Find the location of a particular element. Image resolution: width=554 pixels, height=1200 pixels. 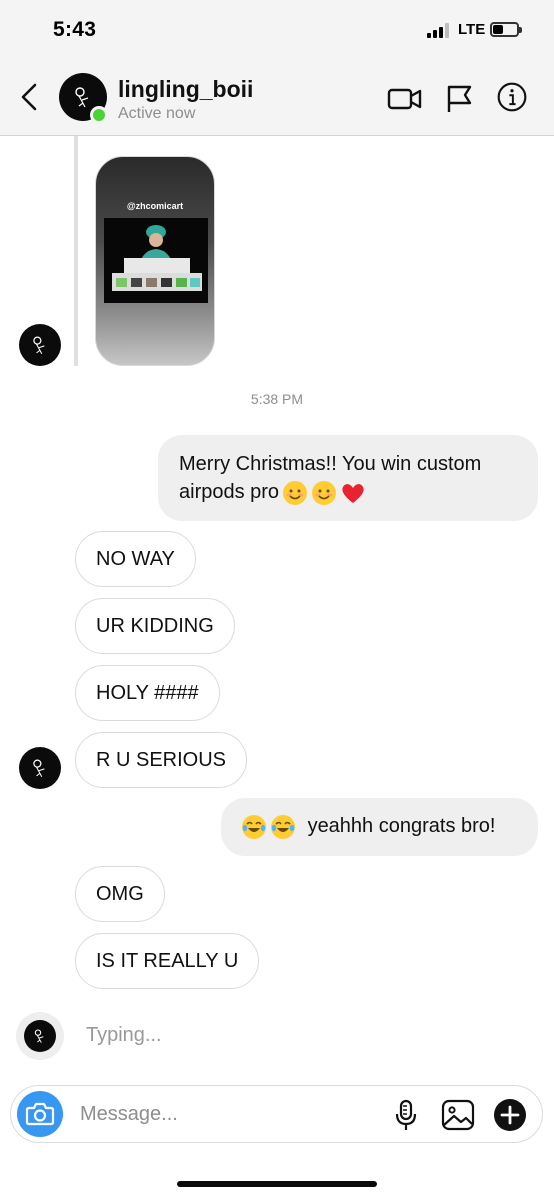

plus-icon is located at coordinates (510, 1115).